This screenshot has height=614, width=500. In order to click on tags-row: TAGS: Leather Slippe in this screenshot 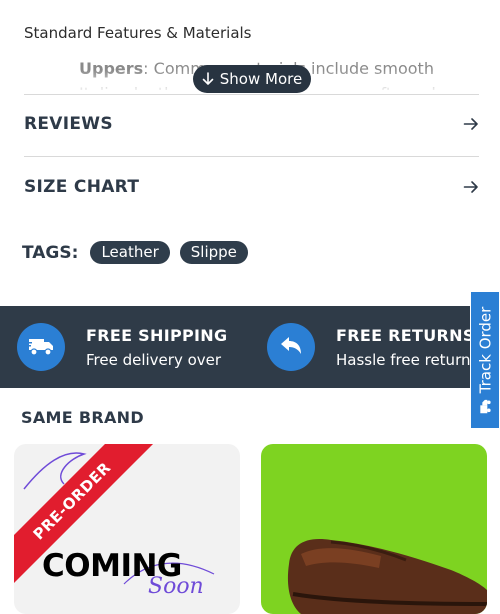, I will do `click(135, 252)`.